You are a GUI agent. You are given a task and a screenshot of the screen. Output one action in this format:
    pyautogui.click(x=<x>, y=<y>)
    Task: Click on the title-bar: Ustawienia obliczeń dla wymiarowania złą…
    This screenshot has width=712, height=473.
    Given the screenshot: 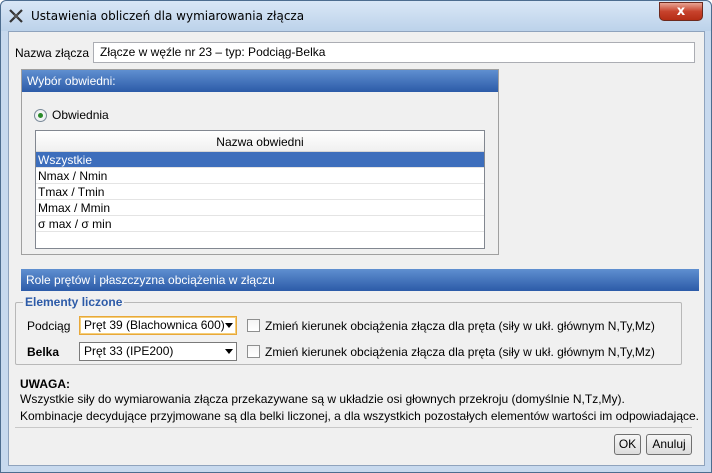 What is the action you would take?
    pyautogui.click(x=356, y=16)
    